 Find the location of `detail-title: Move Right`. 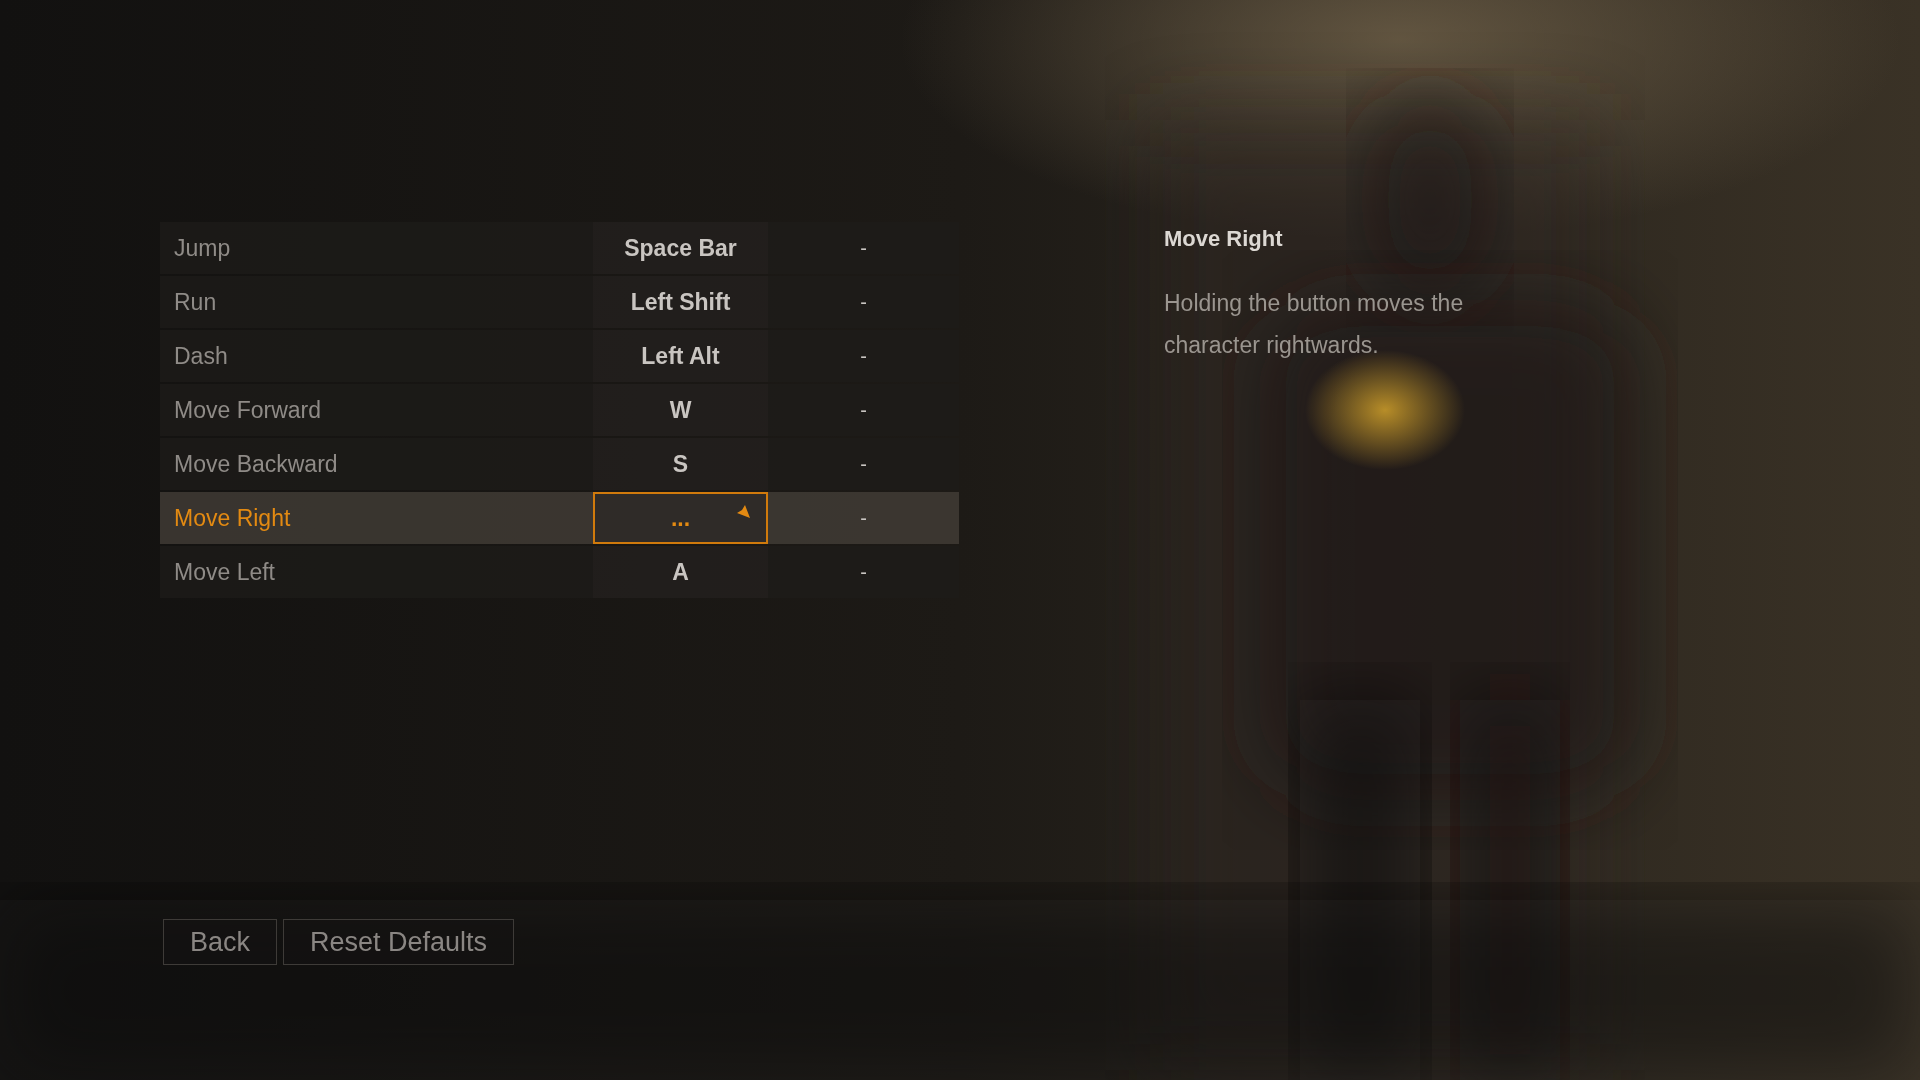

detail-title: Move Right is located at coordinates (1224, 239).